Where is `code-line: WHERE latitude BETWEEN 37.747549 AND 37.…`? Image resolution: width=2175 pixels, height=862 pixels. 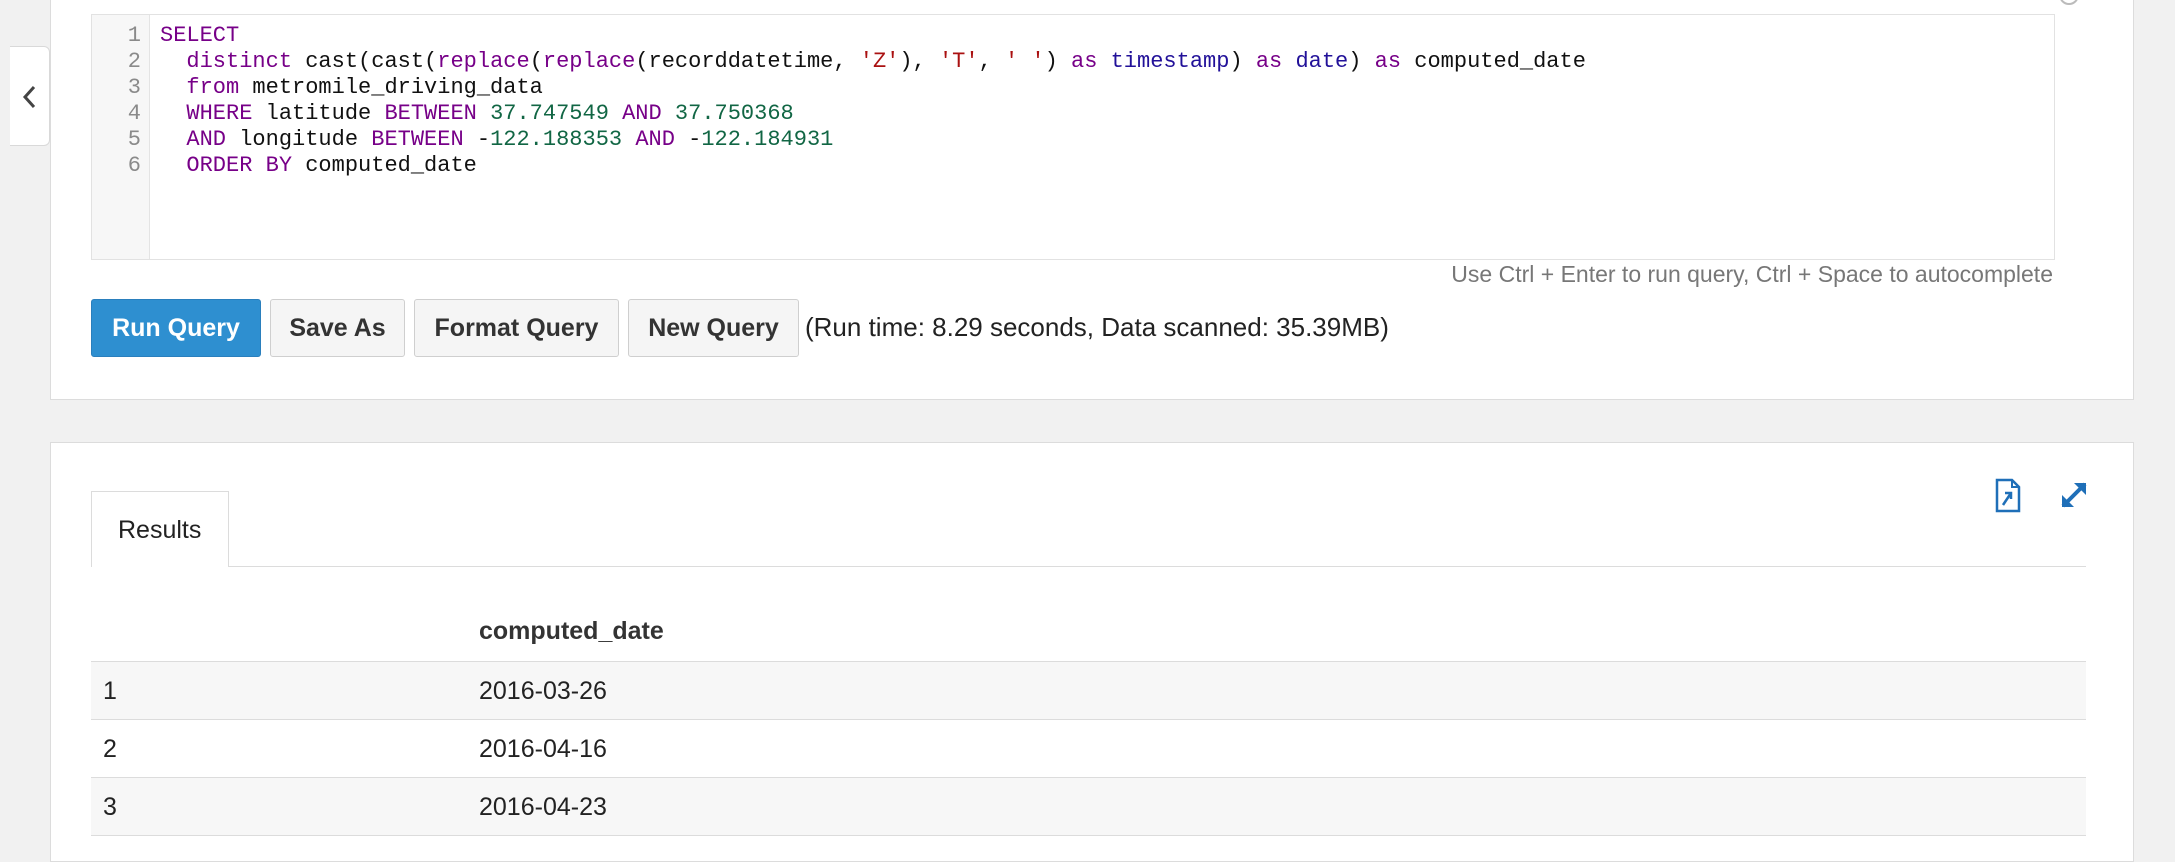 code-line: WHERE latitude BETWEEN 37.747549 AND 37.… is located at coordinates (477, 114).